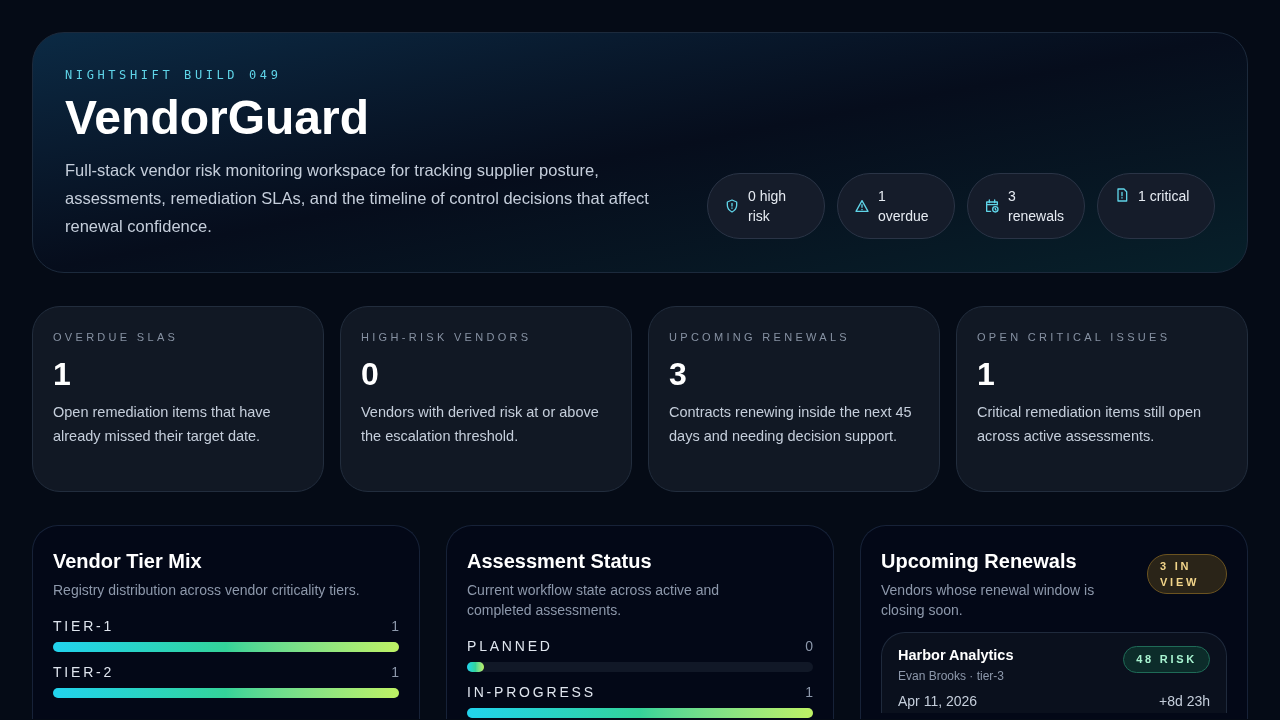 The width and height of the screenshot is (1280, 720). What do you see at coordinates (560, 561) in the screenshot?
I see `panel-title: Assessment Status` at bounding box center [560, 561].